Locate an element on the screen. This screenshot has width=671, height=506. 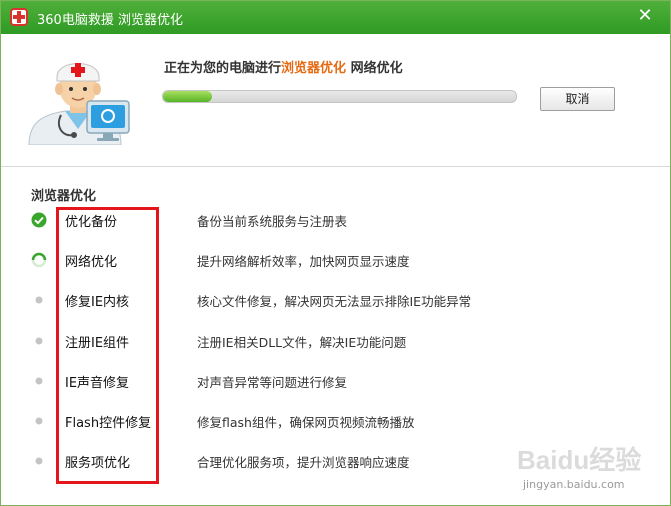
task-description: 修复flash组件，确保网页视频流畅播放 is located at coordinates (306, 422).